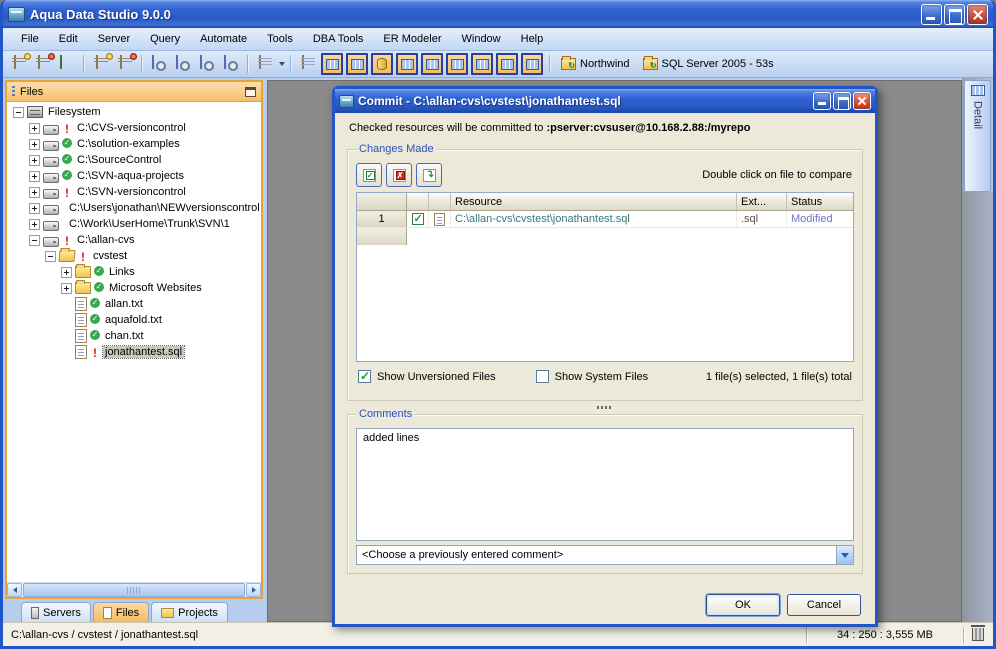 Image resolution: width=996 pixels, height=649 pixels. I want to click on query-window-4-button, so click(230, 64).